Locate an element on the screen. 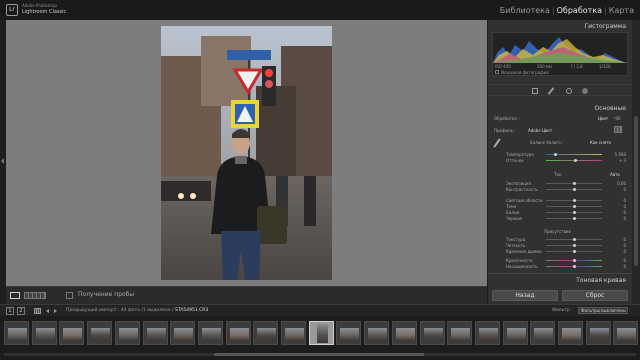  loupe-view-icon is located at coordinates (15, 295).